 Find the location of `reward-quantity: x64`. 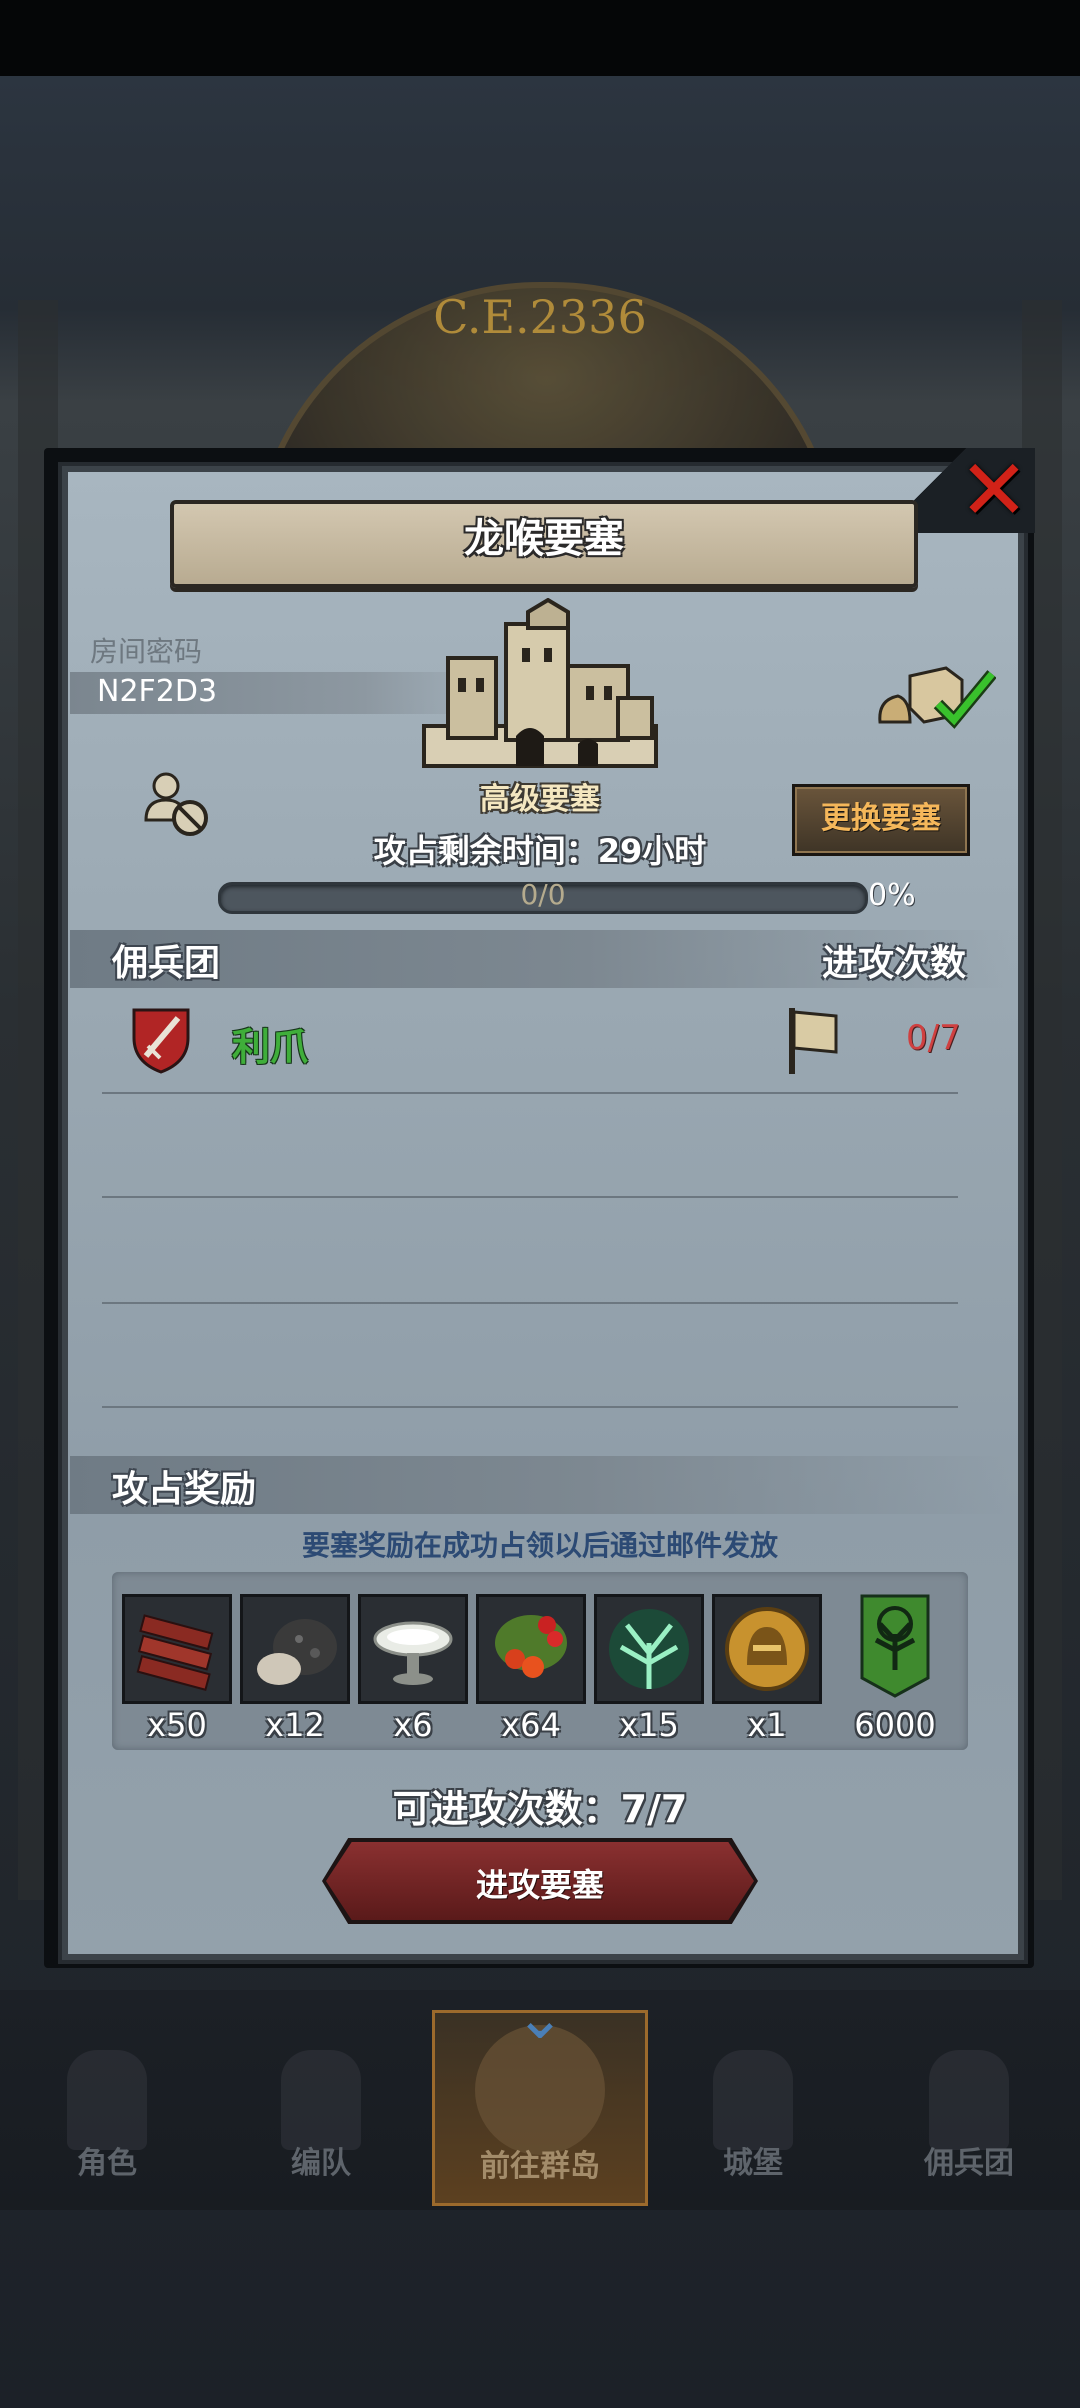

reward-quantity: x64 is located at coordinates (531, 1725).